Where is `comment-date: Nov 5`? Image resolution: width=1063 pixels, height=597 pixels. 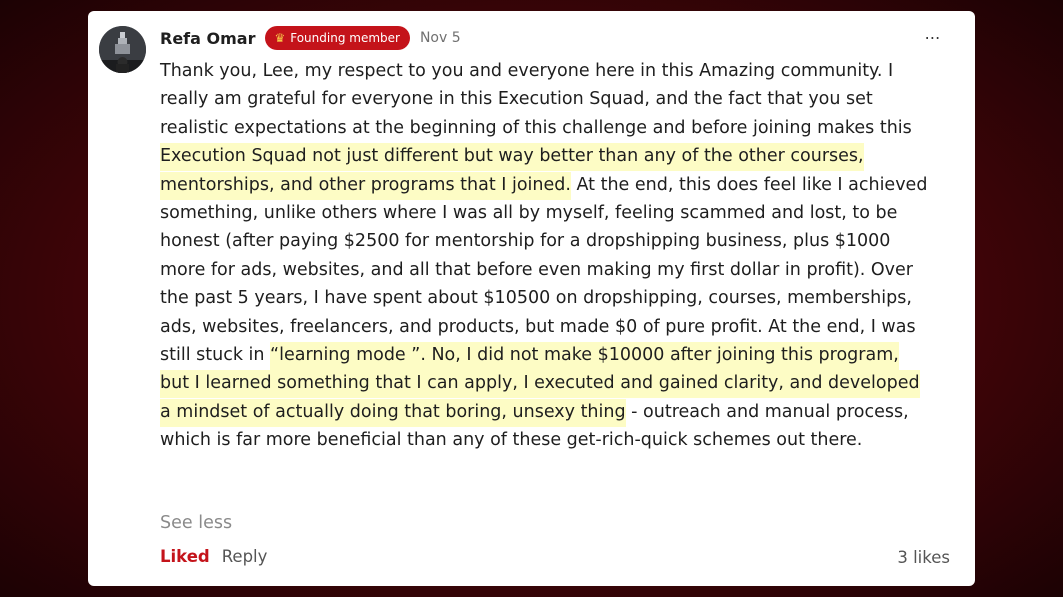
comment-date: Nov 5 is located at coordinates (440, 38).